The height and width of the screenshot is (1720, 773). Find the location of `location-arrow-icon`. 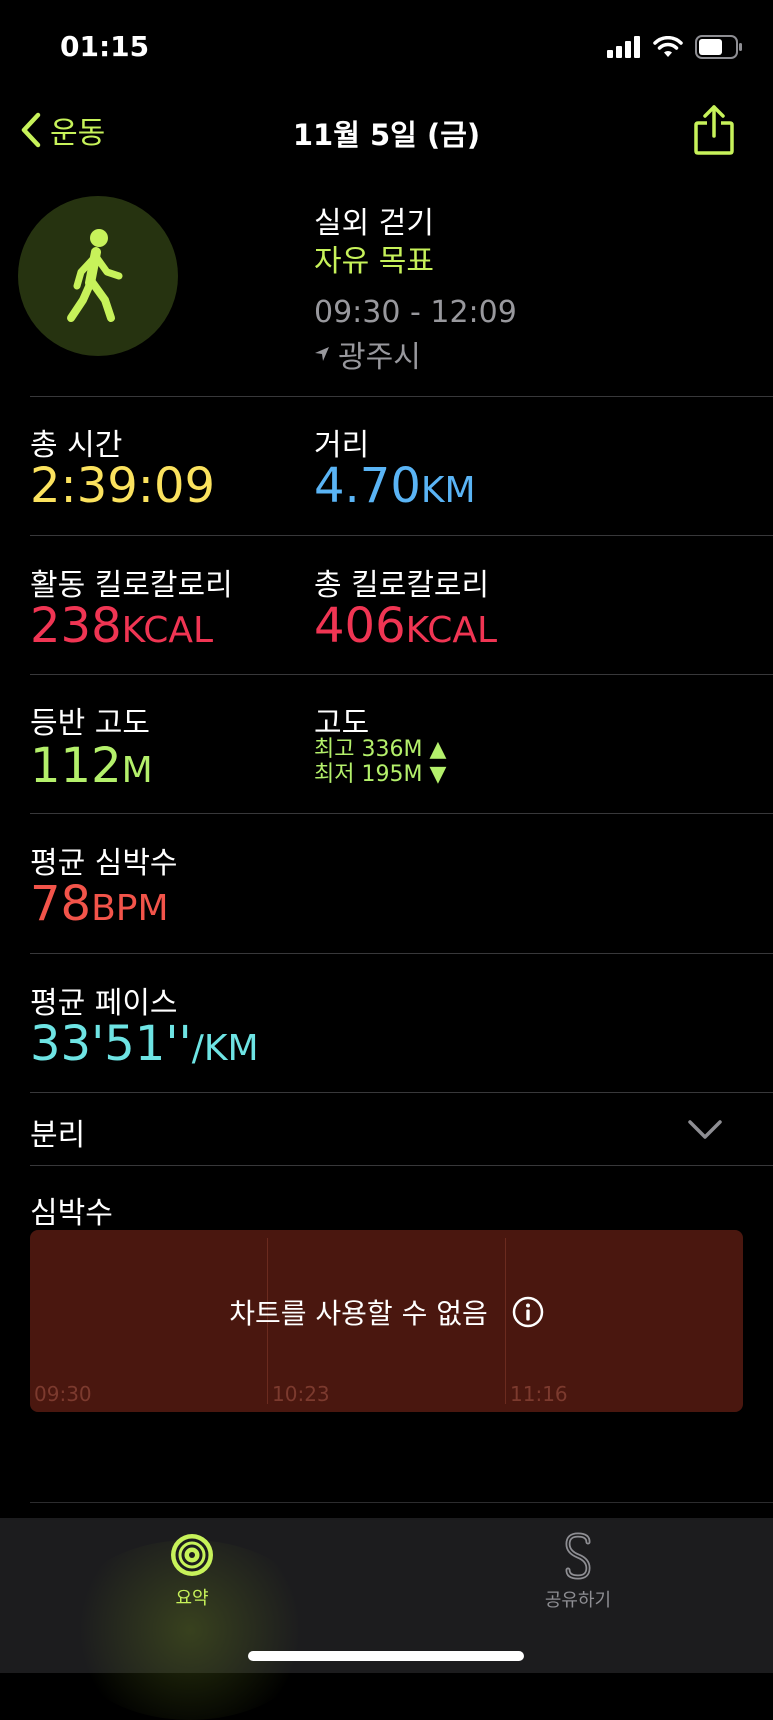

location-arrow-icon is located at coordinates (322, 354).